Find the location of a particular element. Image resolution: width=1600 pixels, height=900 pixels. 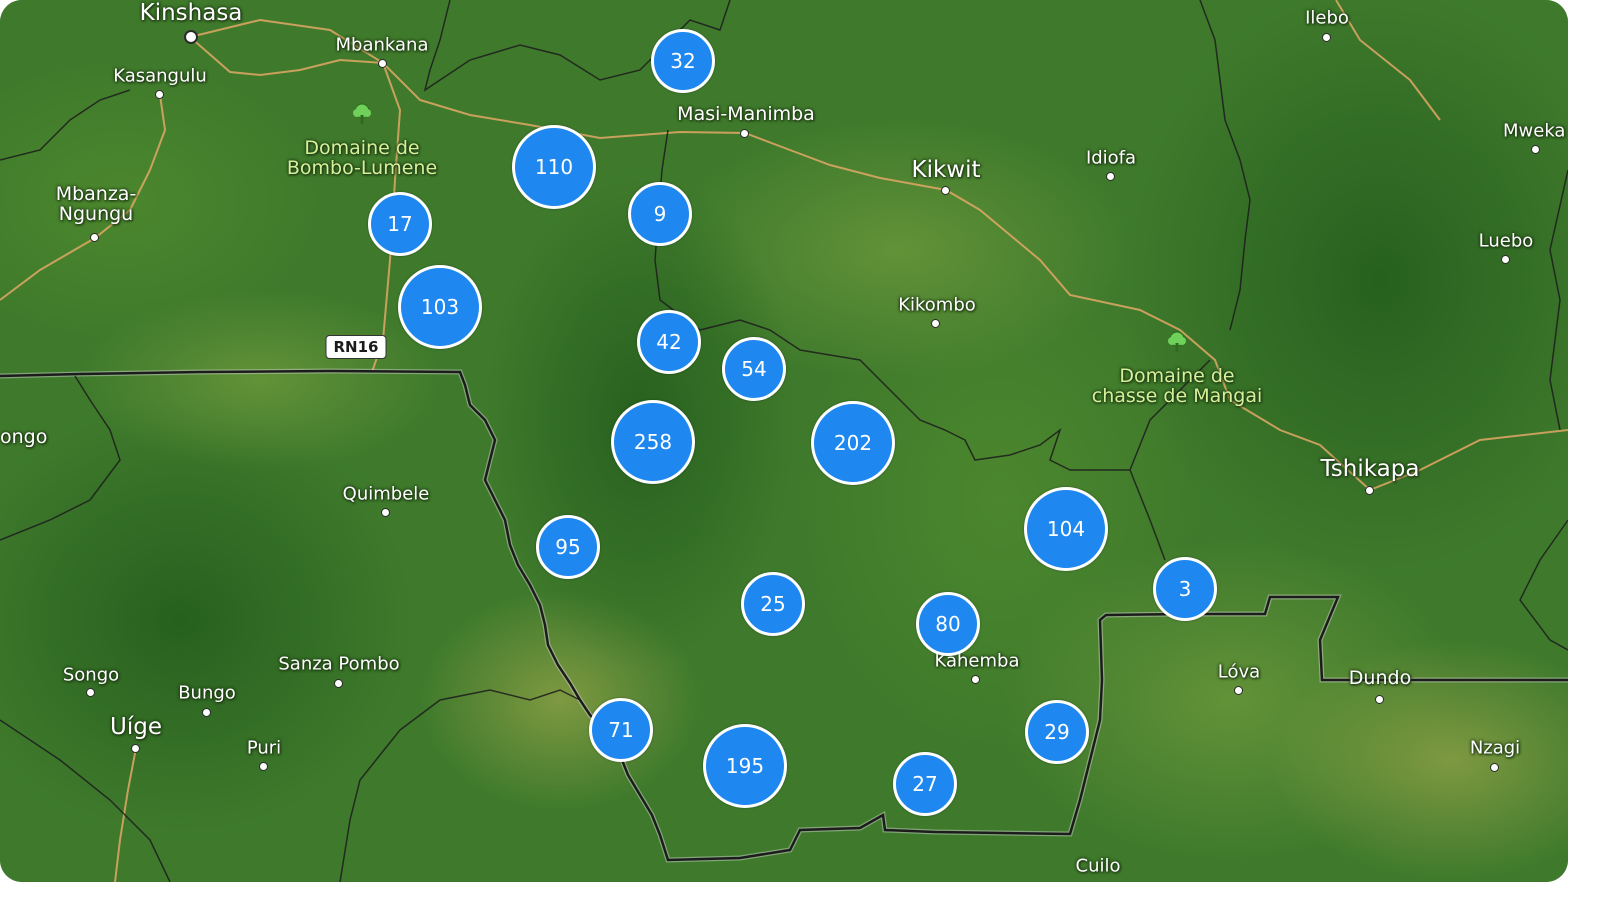

place-label-tshikapa: Tshikapa is located at coordinates (1370, 468).